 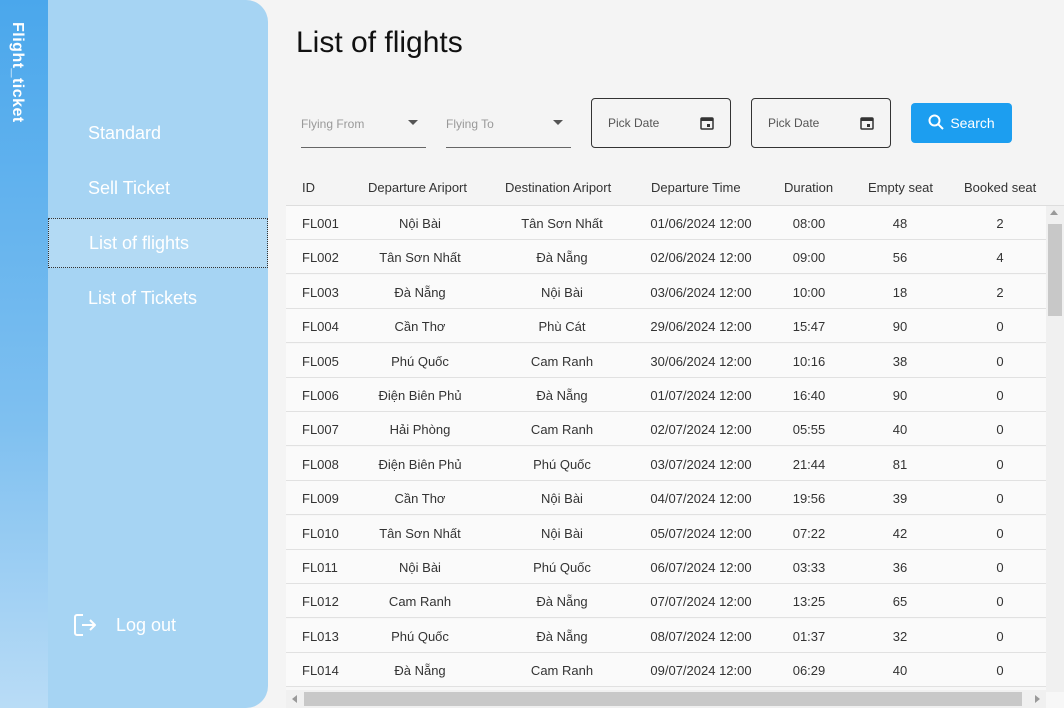 What do you see at coordinates (158, 243) in the screenshot?
I see `sidebar-item-list-of-flights: List of flights` at bounding box center [158, 243].